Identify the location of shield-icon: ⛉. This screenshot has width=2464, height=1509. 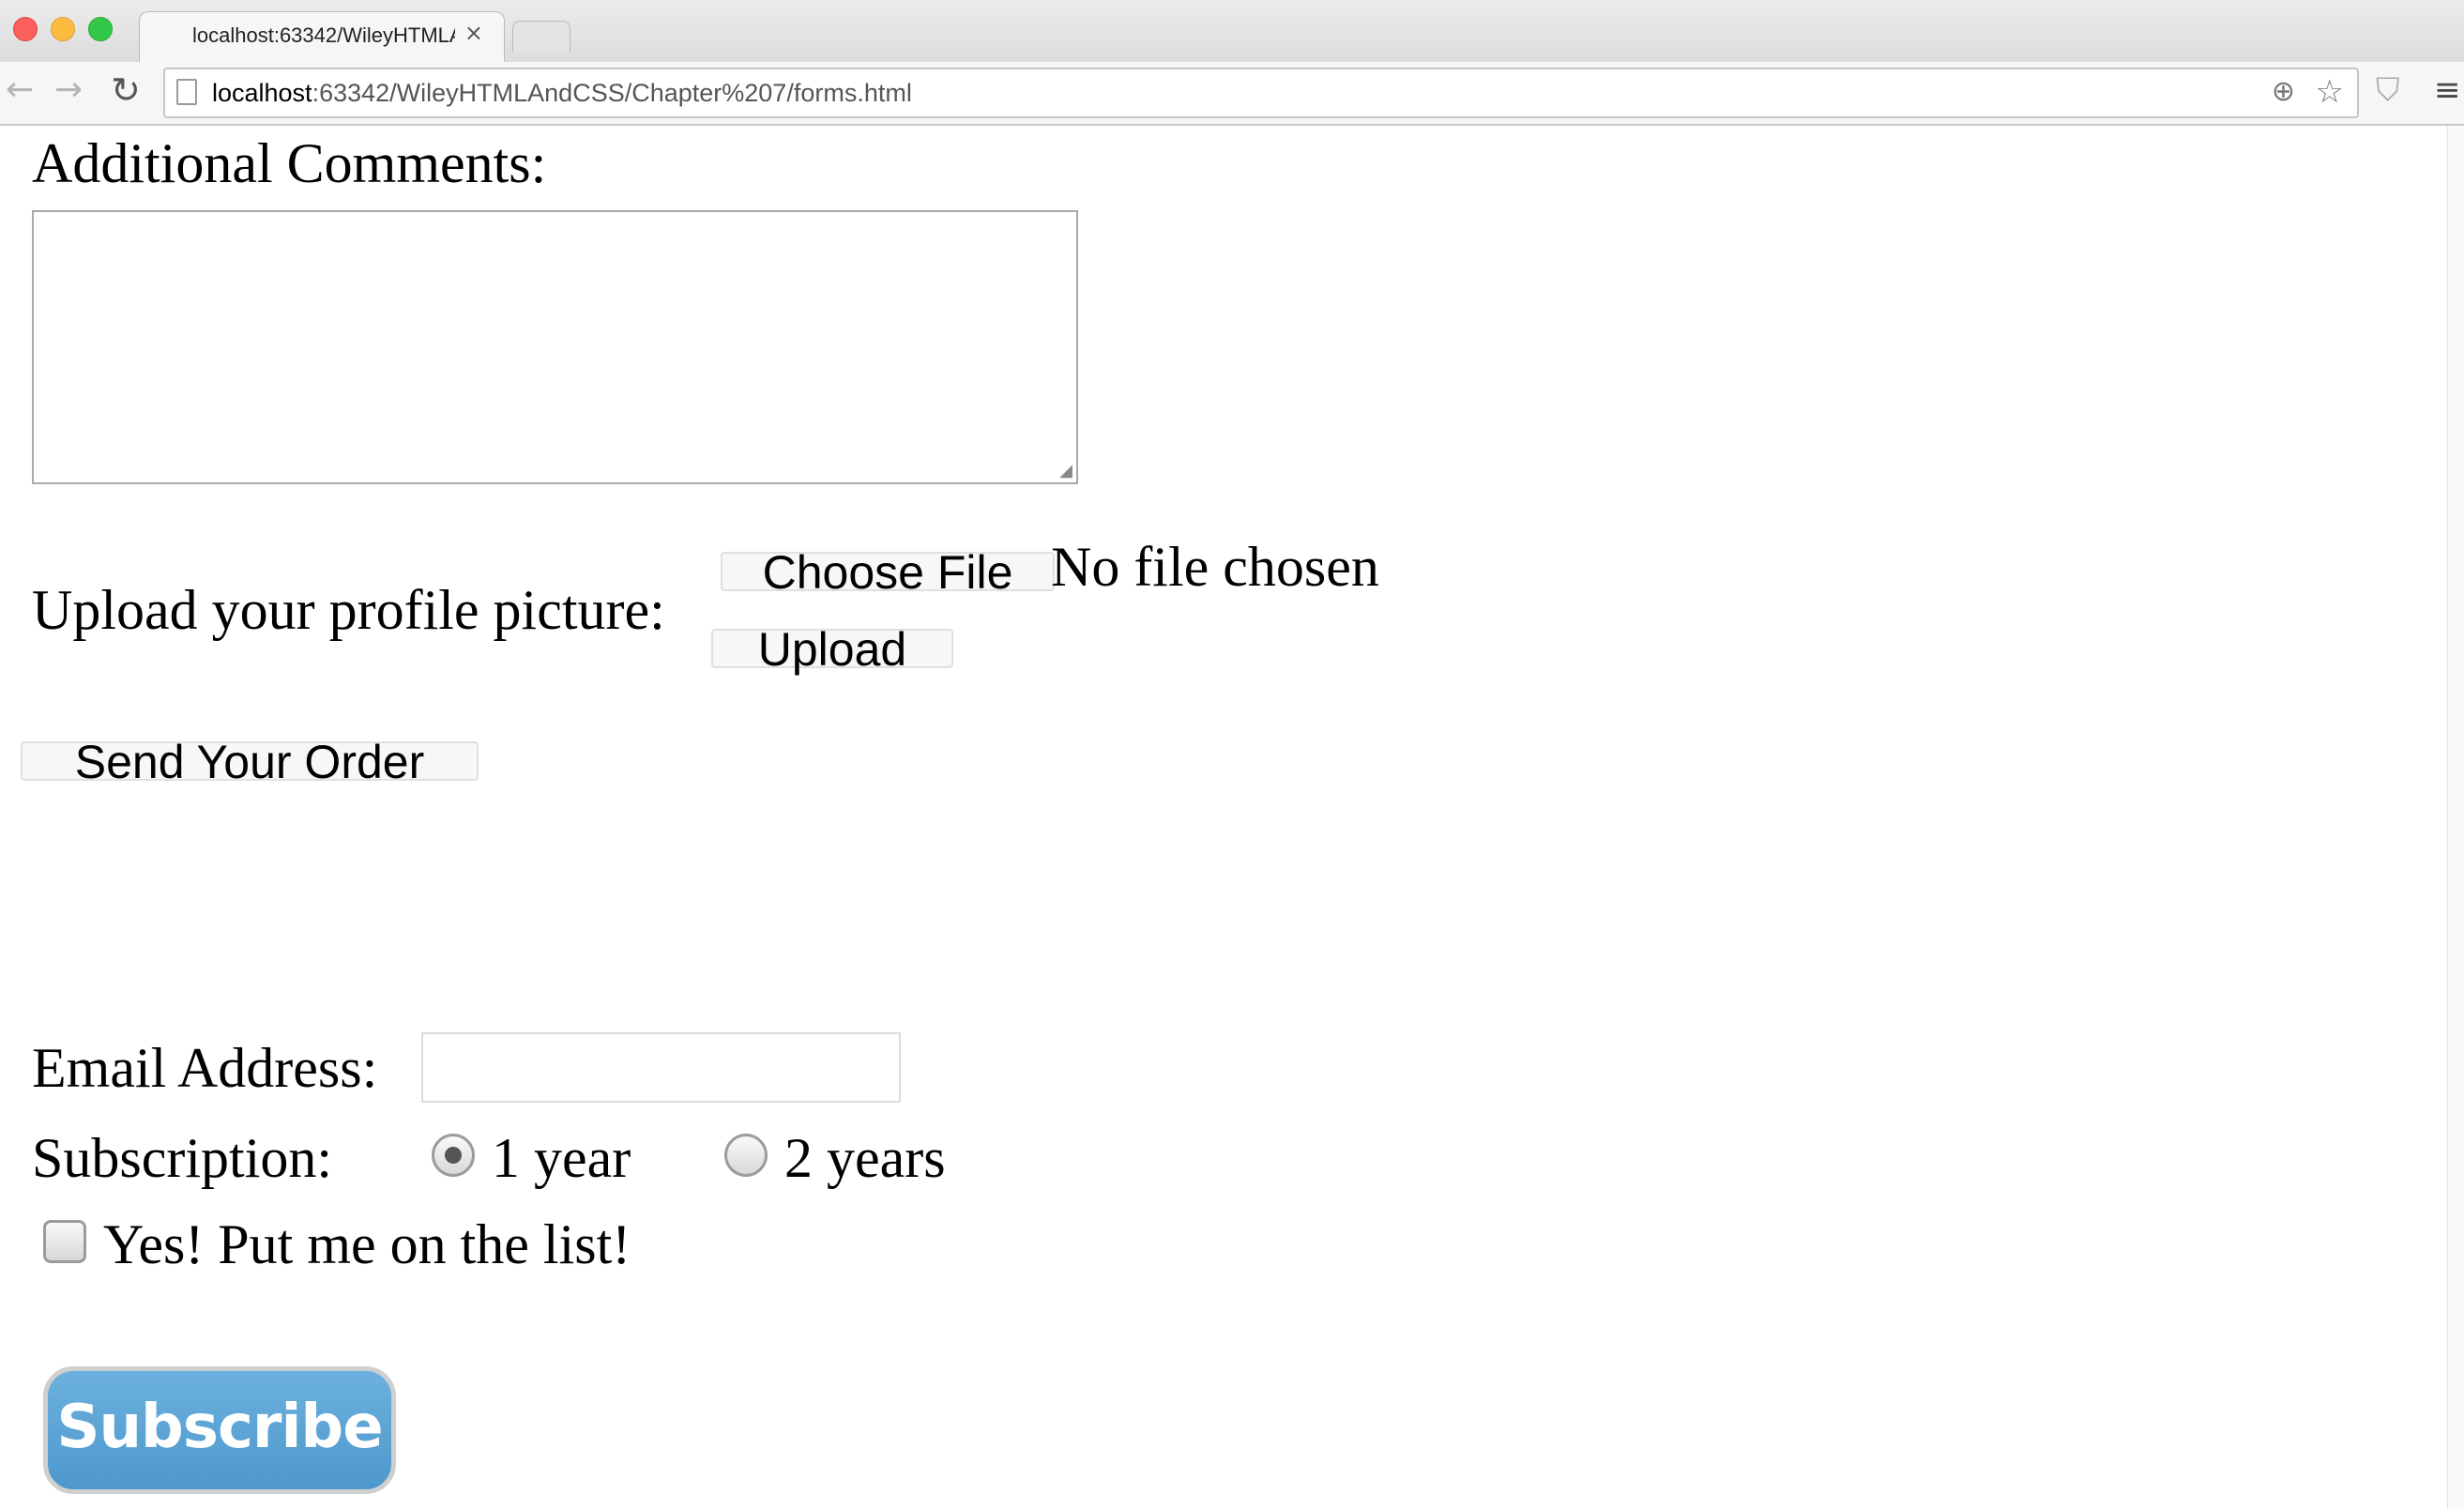
(2388, 90).